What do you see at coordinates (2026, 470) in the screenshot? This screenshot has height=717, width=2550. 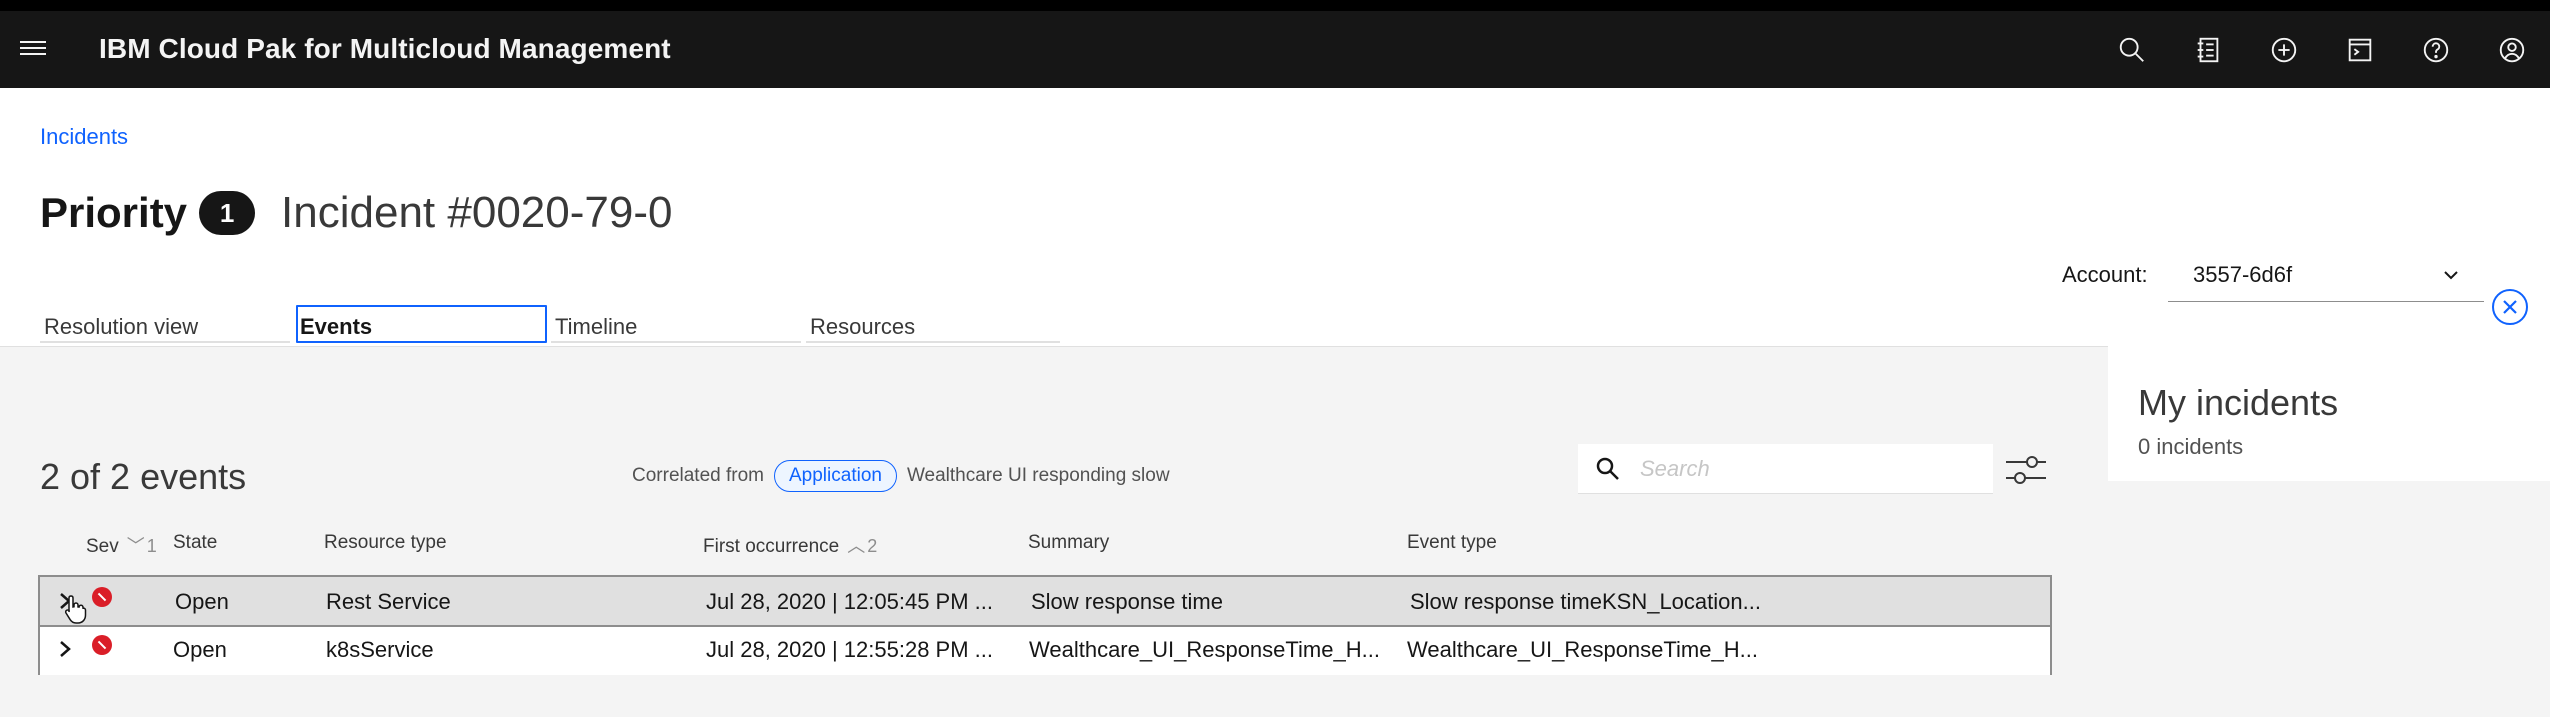 I see `filter-settings-icon` at bounding box center [2026, 470].